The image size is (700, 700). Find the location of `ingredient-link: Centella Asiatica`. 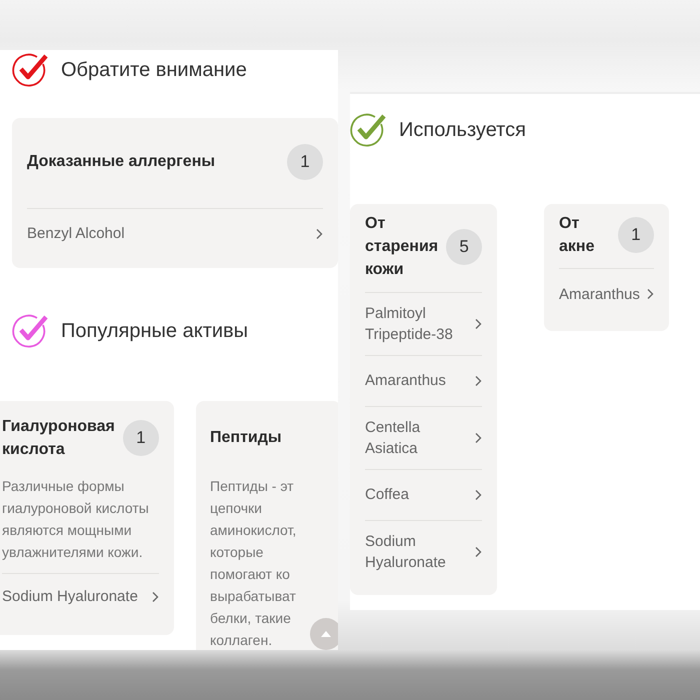

ingredient-link: Centella Asiatica is located at coordinates (423, 437).